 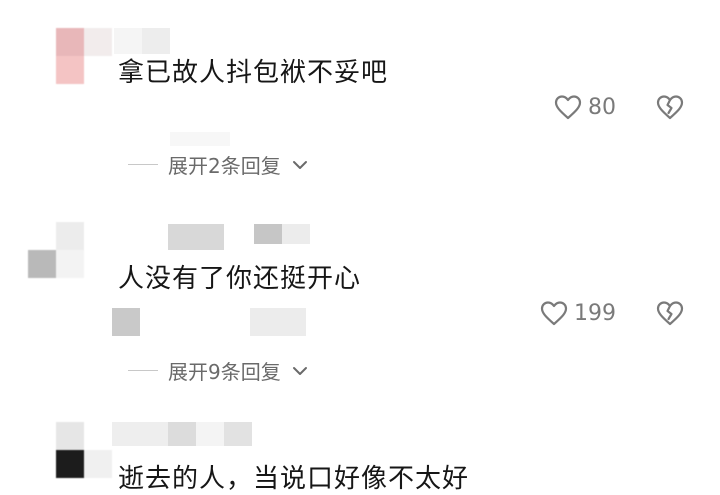 What do you see at coordinates (182, 434) in the screenshot?
I see `username-blurred` at bounding box center [182, 434].